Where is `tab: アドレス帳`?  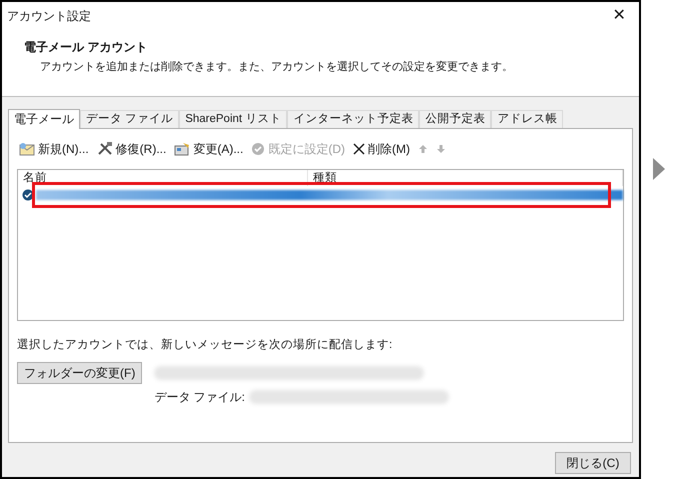 tab: アドレス帳 is located at coordinates (527, 119).